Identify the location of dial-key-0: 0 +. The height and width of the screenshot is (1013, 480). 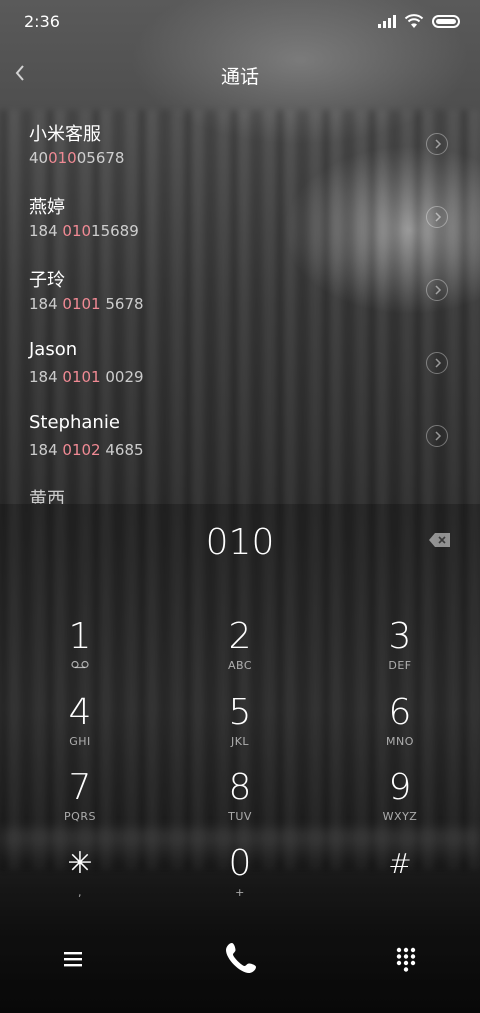
(240, 879).